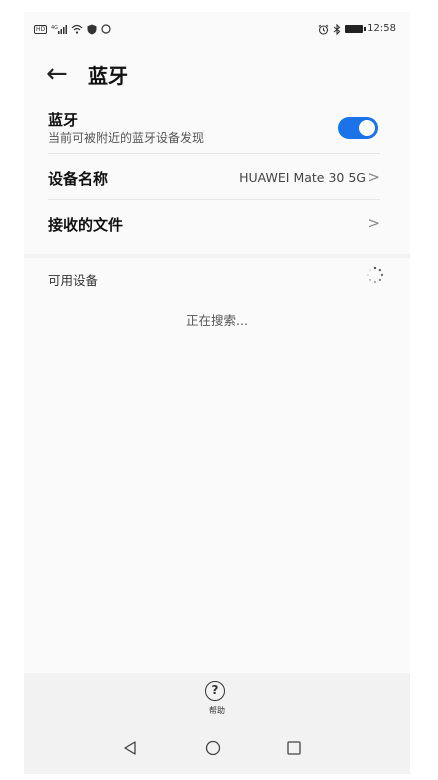 This screenshot has height=780, width=438. Describe the element at coordinates (367, 128) in the screenshot. I see `switch-knob` at that location.